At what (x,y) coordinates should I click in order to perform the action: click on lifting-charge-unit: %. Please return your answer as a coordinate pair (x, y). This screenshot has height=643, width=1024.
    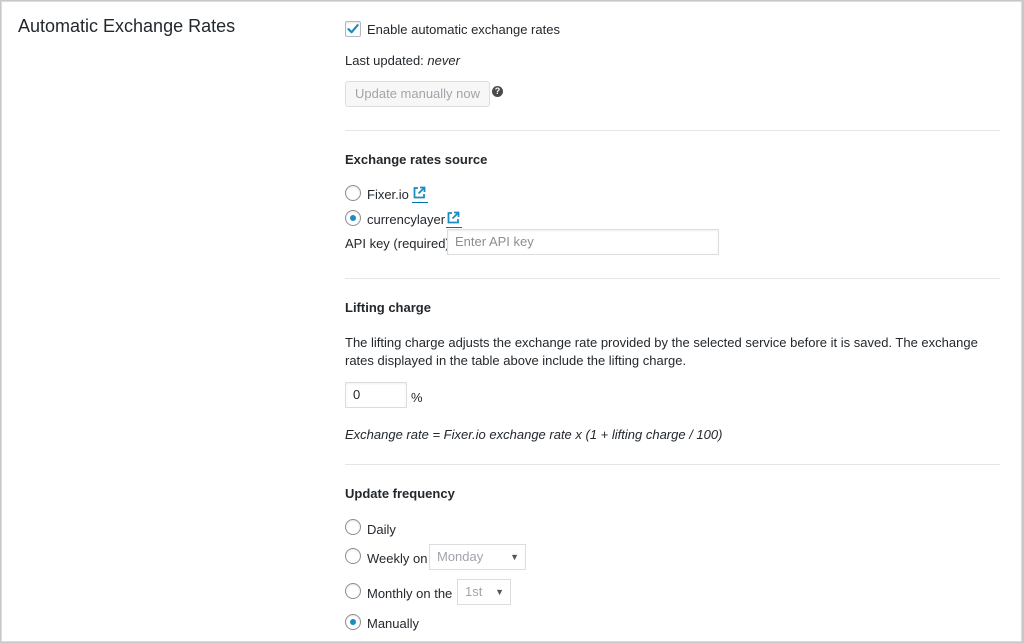
    Looking at the image, I should click on (417, 397).